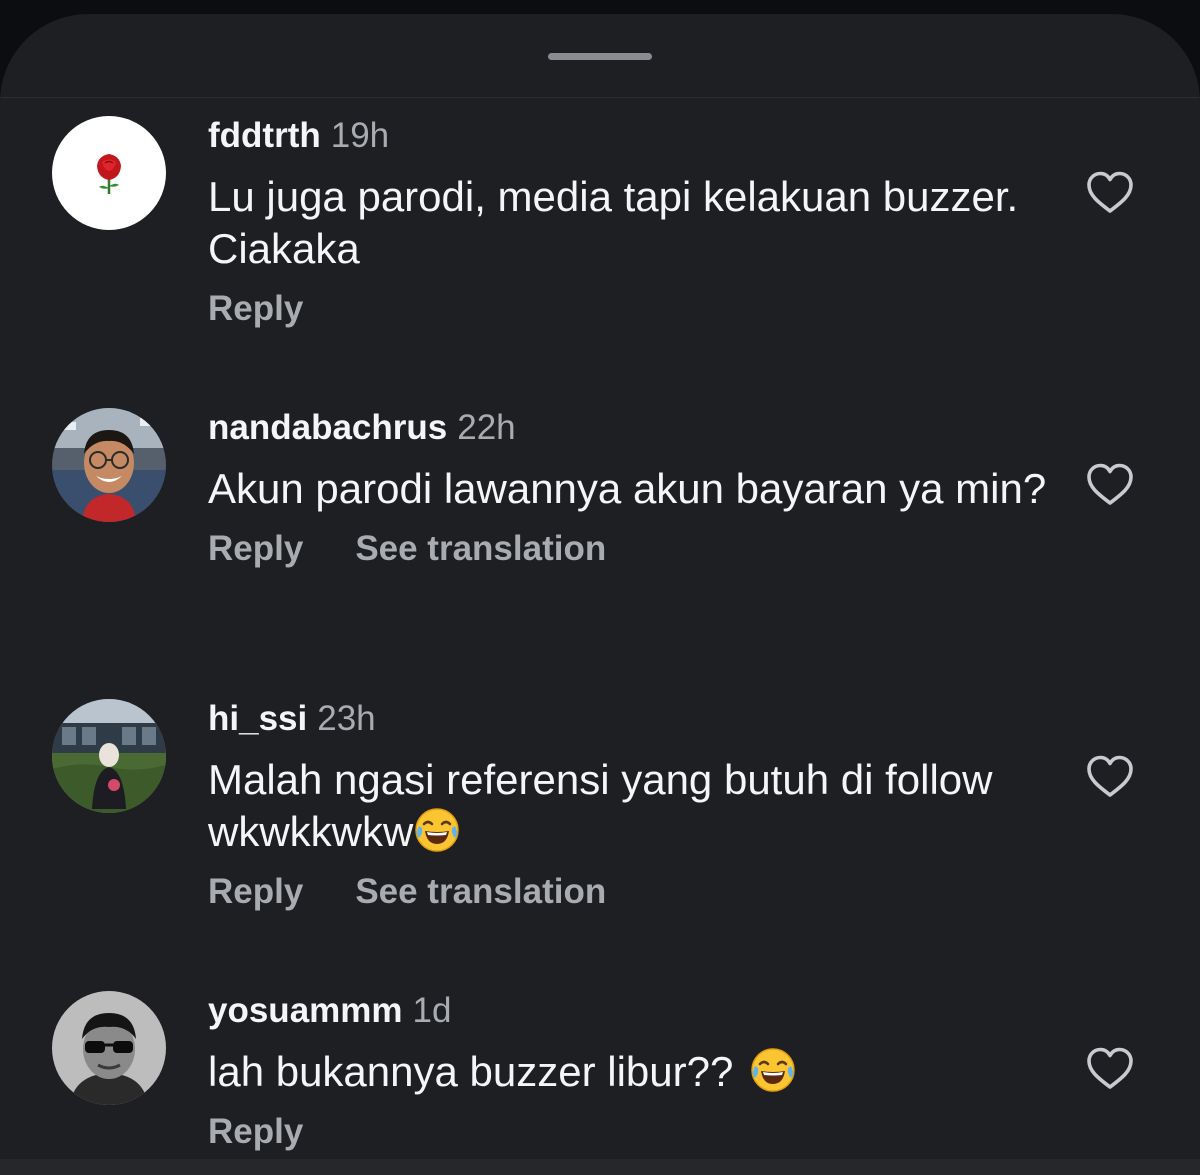 The width and height of the screenshot is (1200, 1175). Describe the element at coordinates (327, 427) in the screenshot. I see `username: nandabachrus` at that location.